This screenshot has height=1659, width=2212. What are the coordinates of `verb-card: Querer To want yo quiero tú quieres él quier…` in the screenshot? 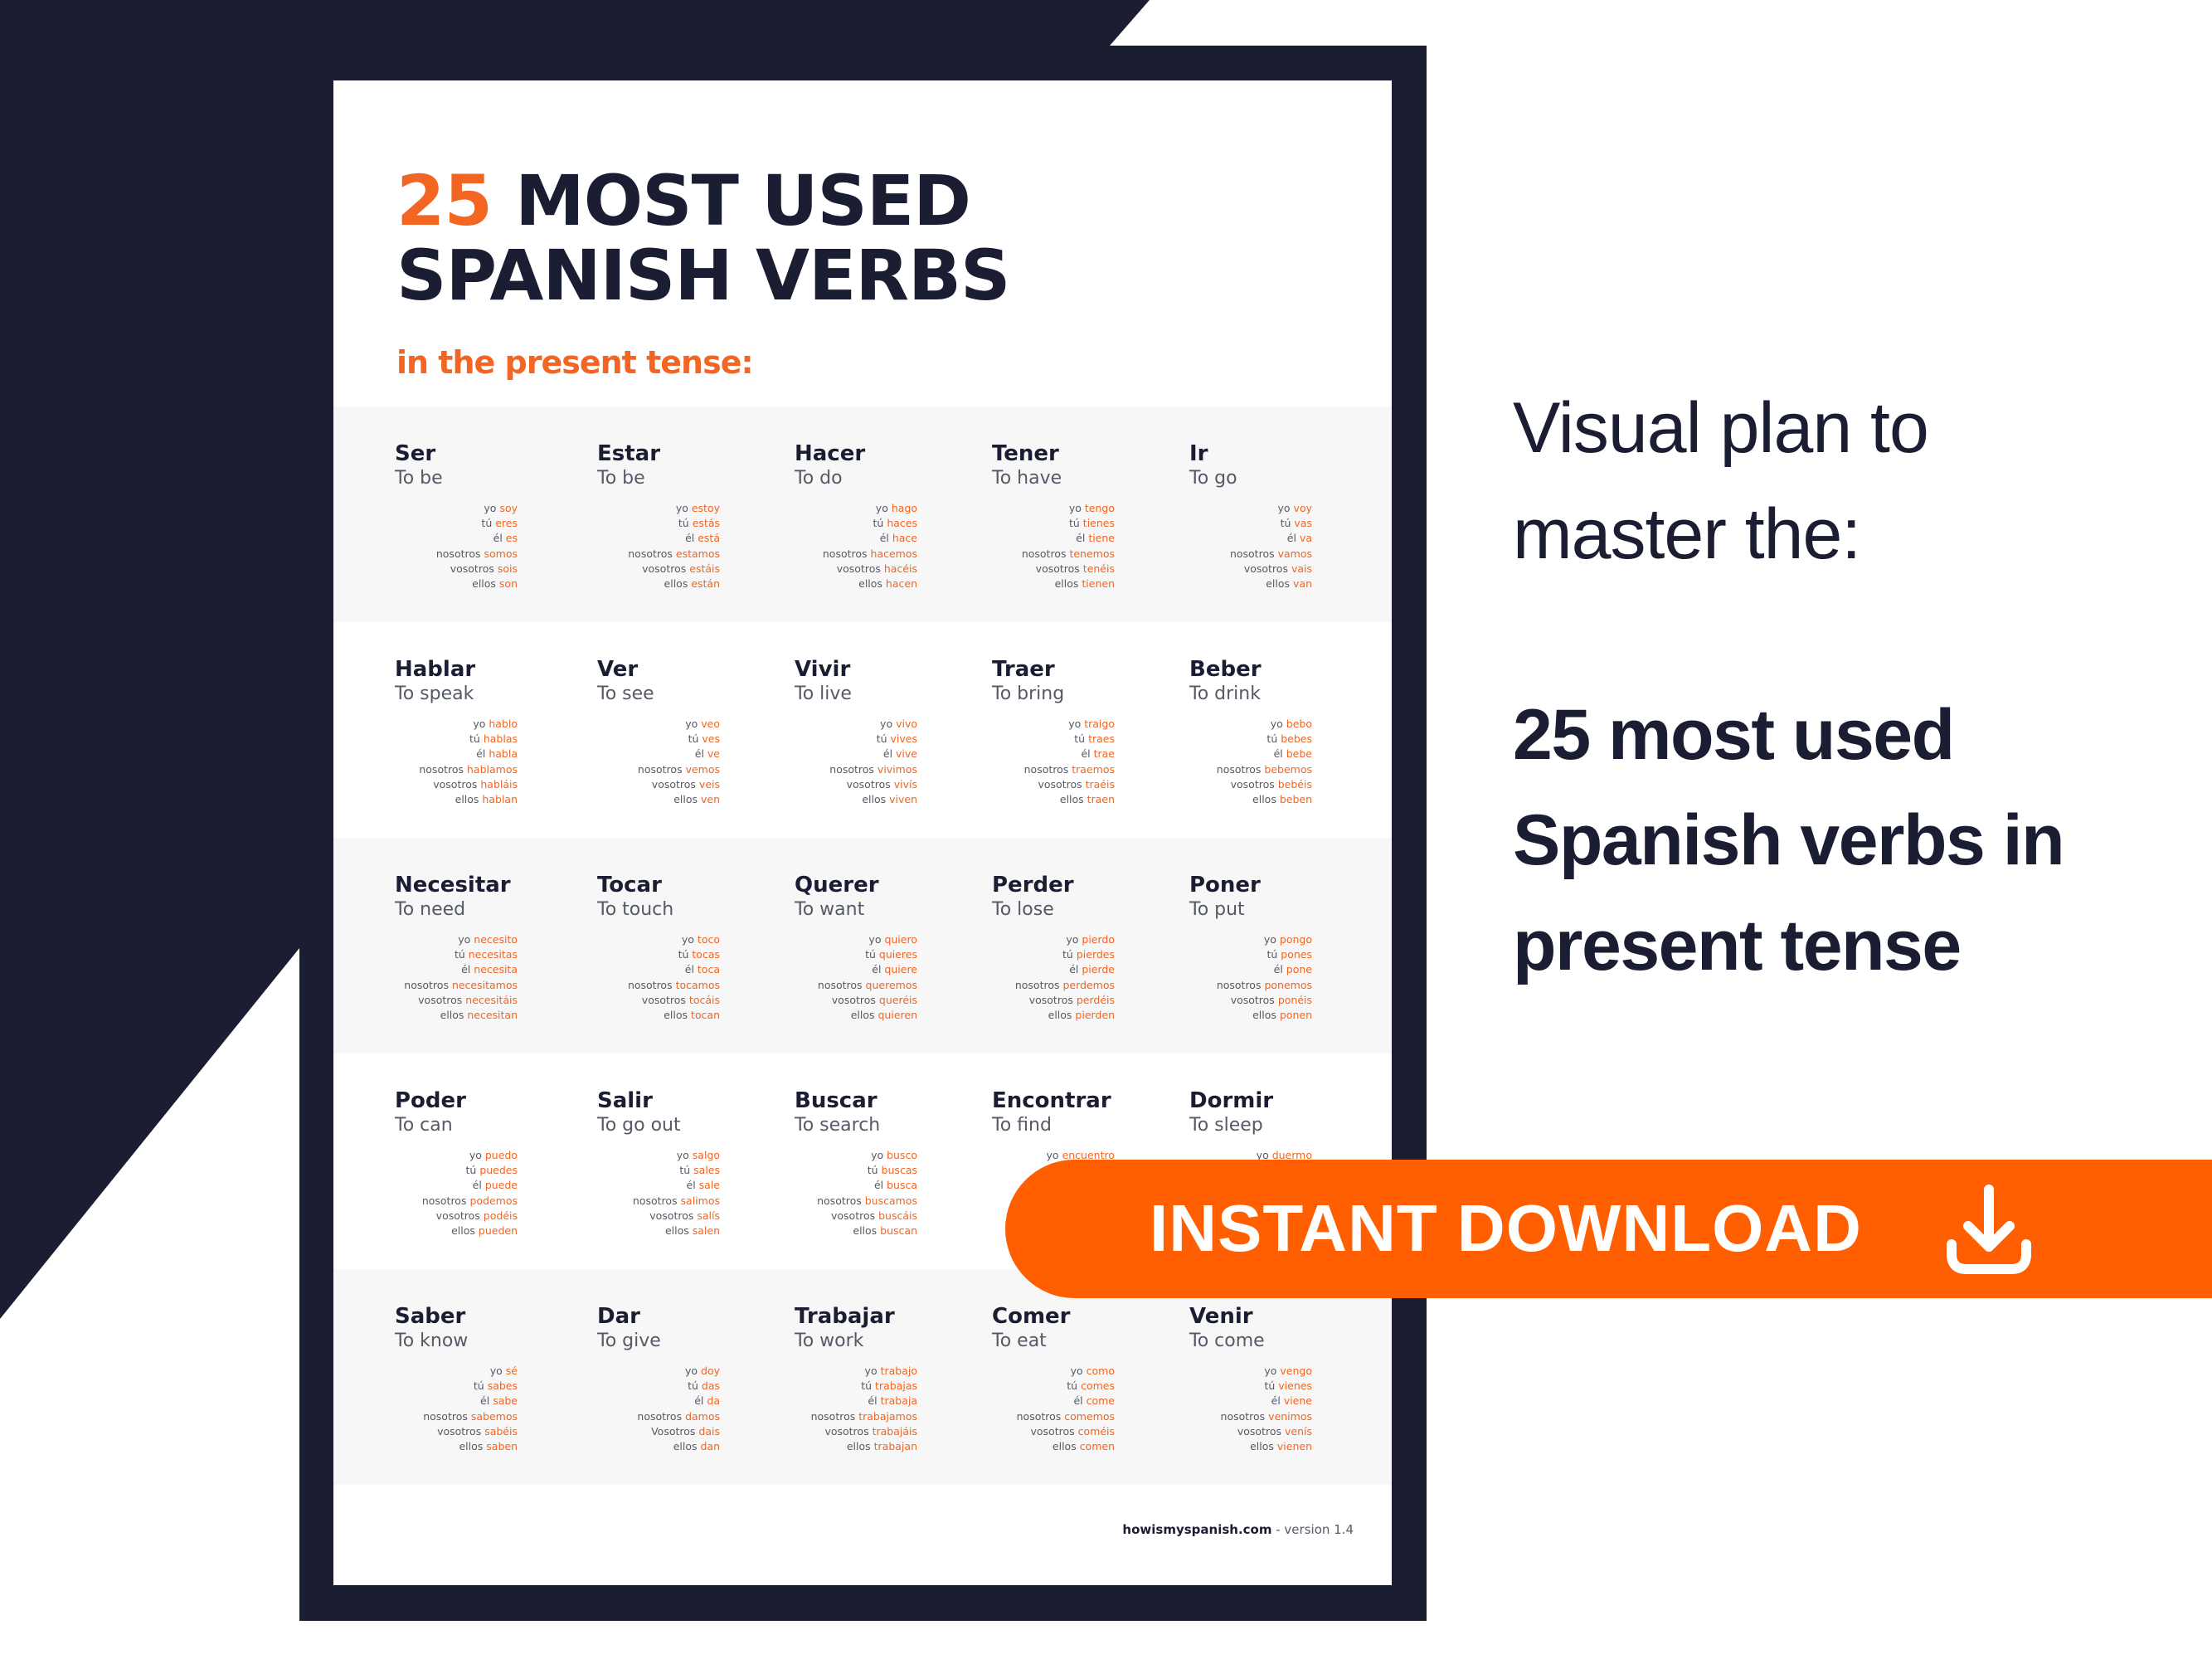 It's located at (893, 945).